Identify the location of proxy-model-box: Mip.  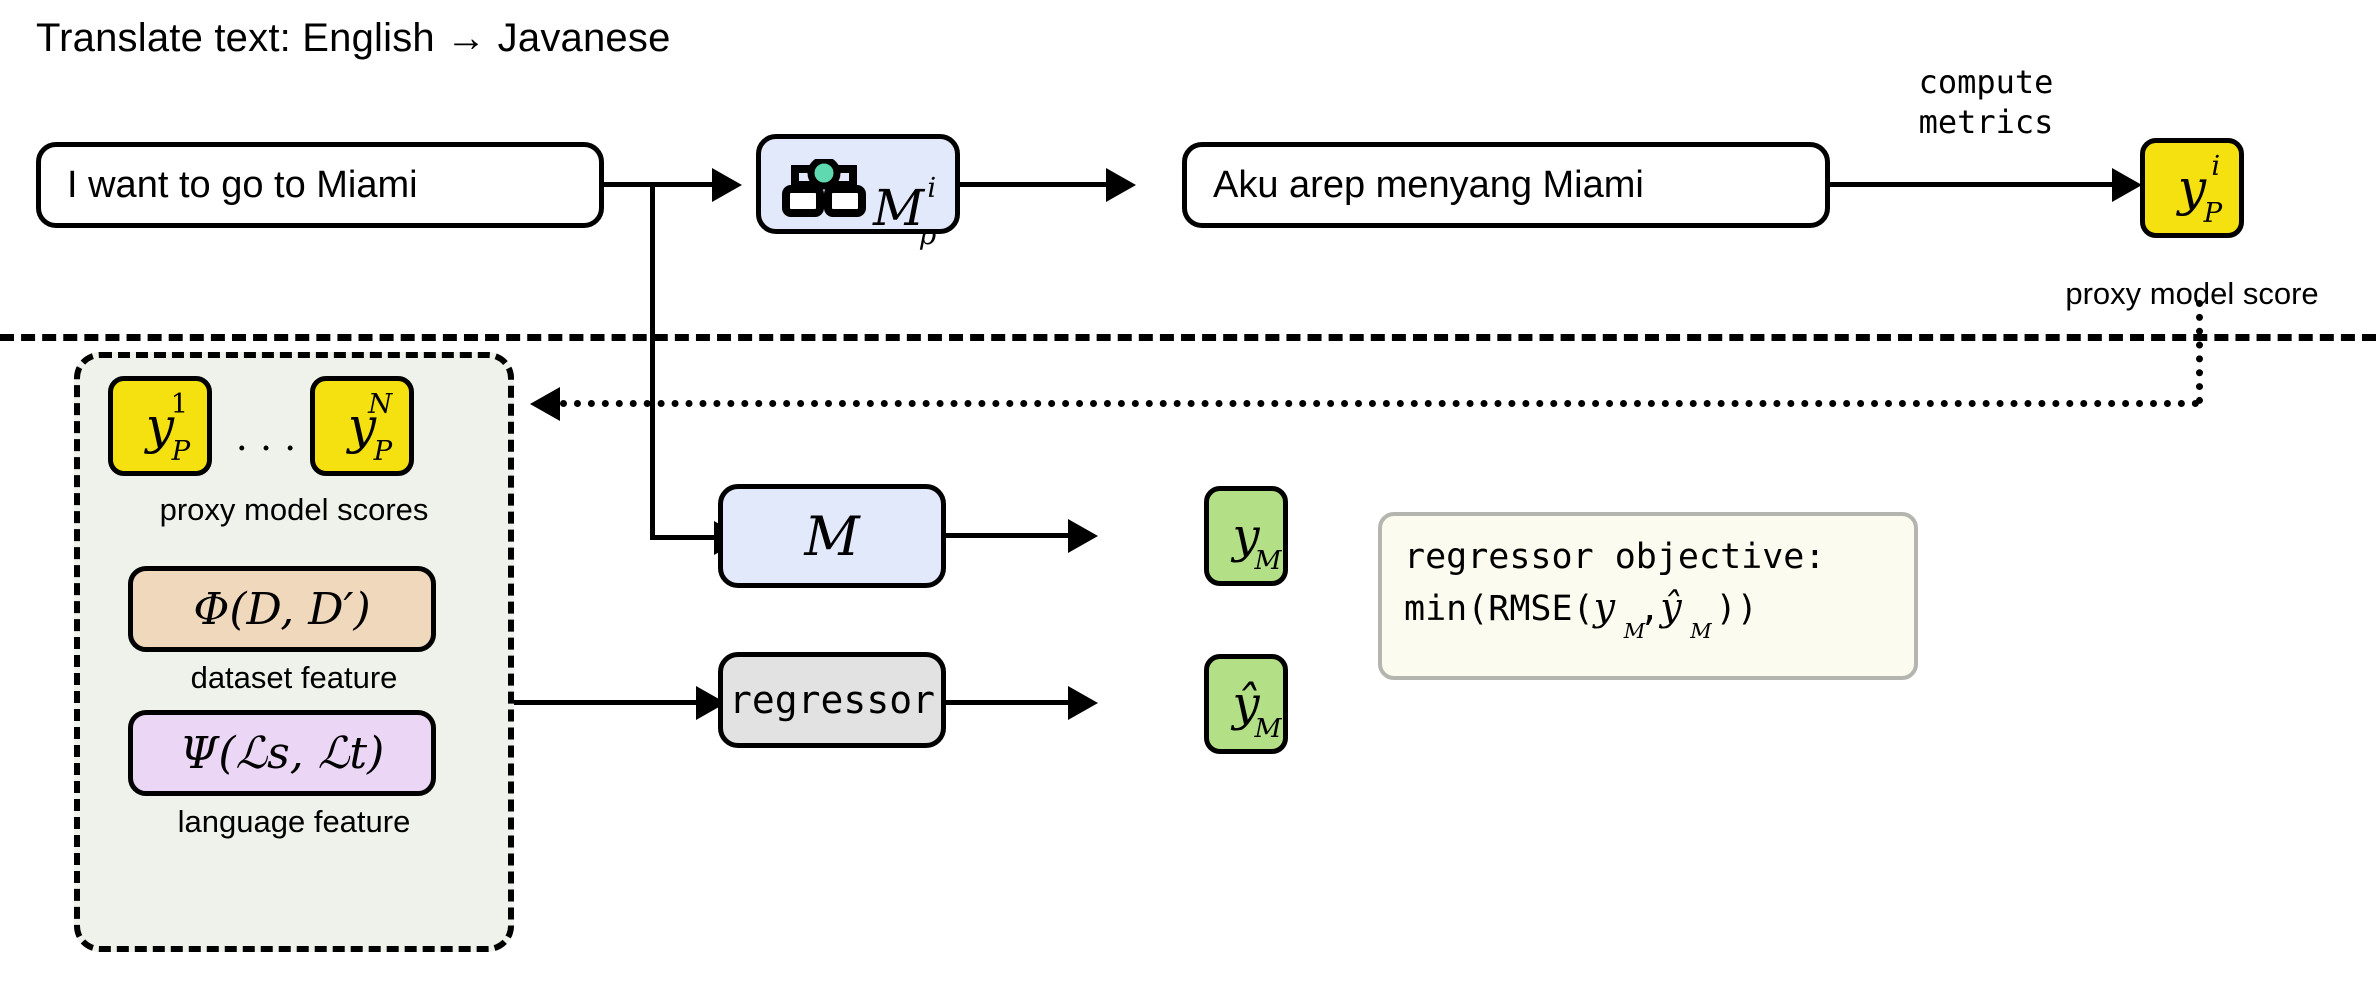
(858, 191).